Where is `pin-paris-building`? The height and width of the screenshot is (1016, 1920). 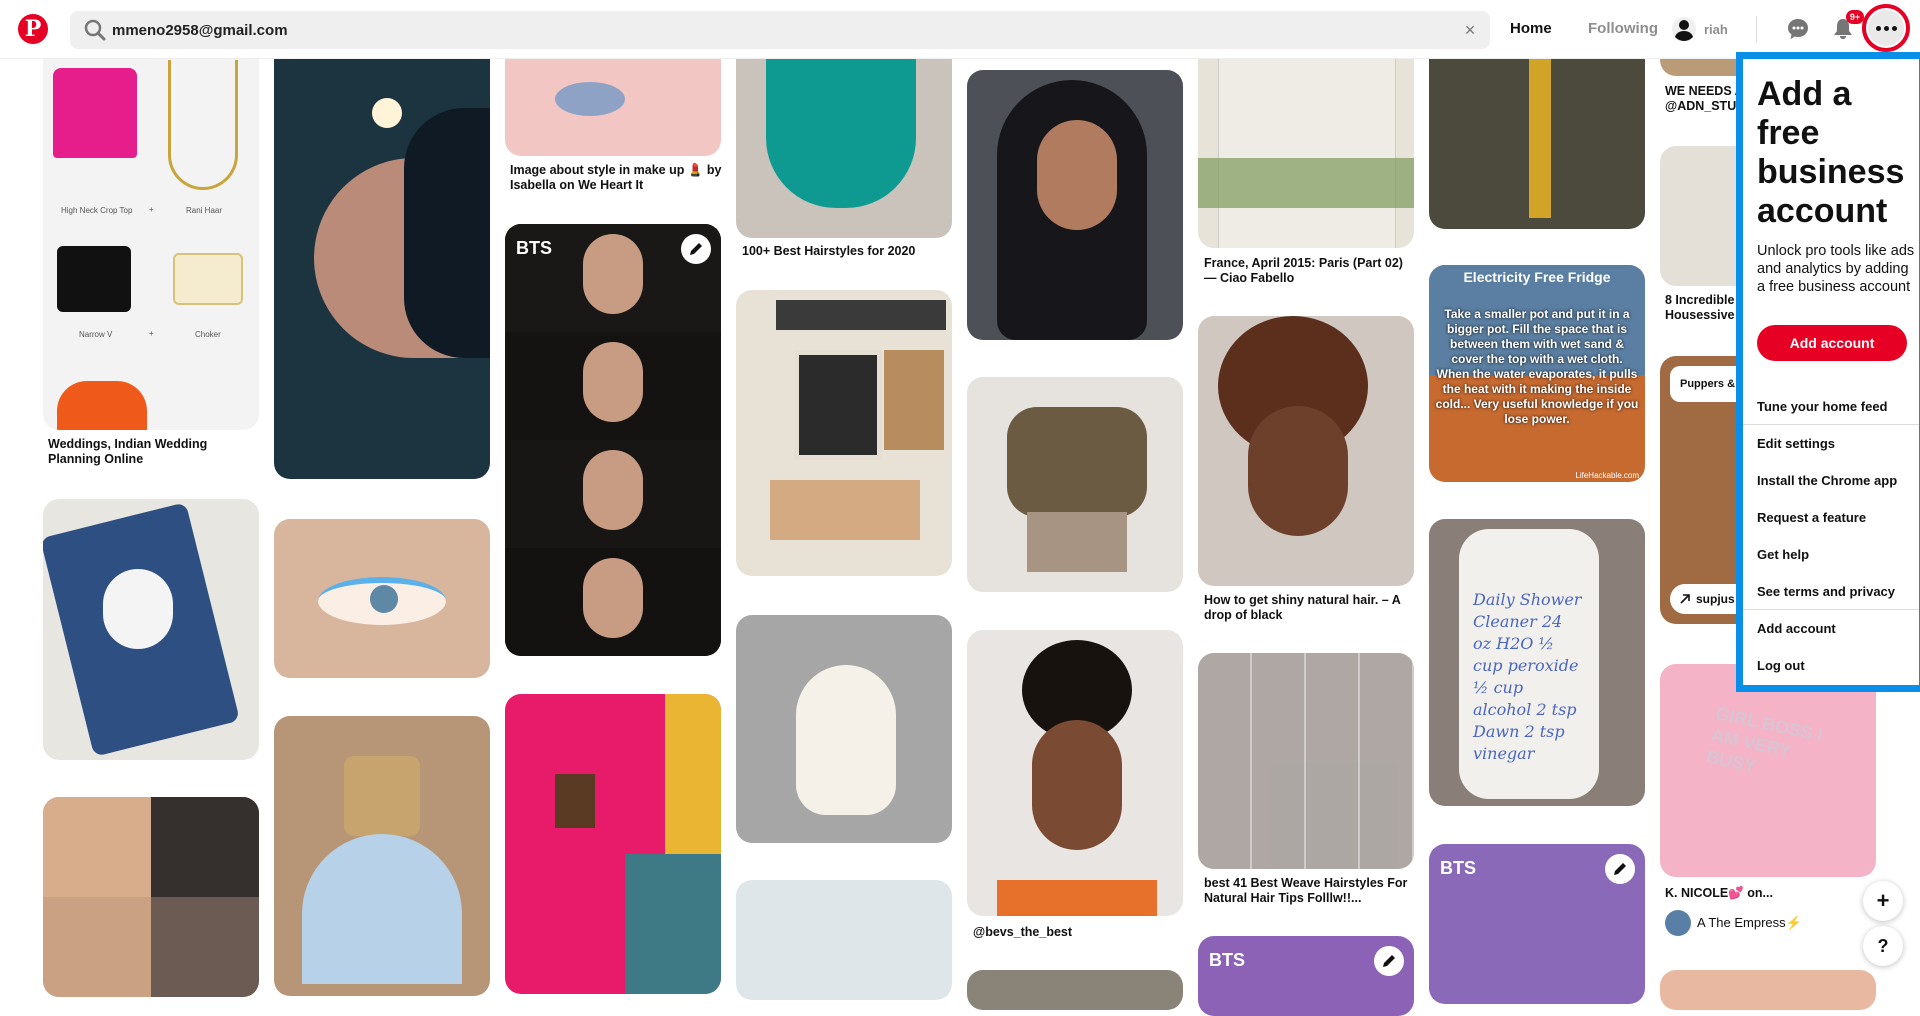 pin-paris-building is located at coordinates (1306, 148).